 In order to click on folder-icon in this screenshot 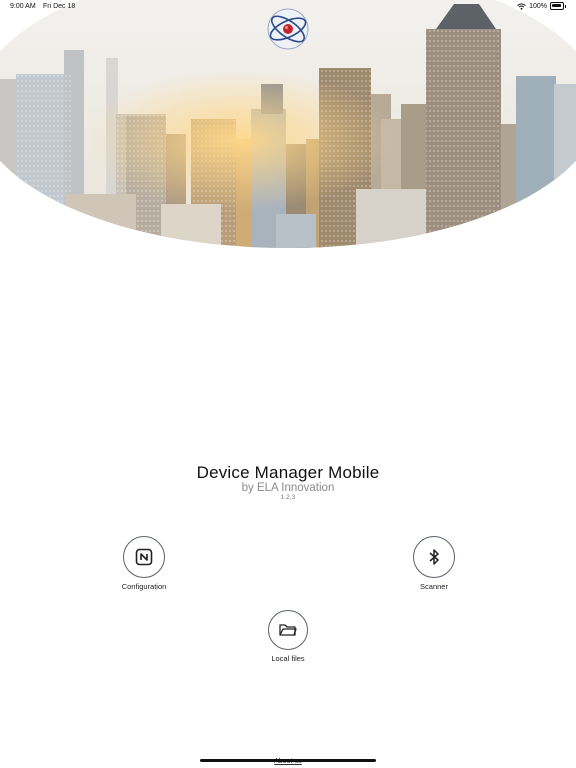, I will do `click(288, 630)`.